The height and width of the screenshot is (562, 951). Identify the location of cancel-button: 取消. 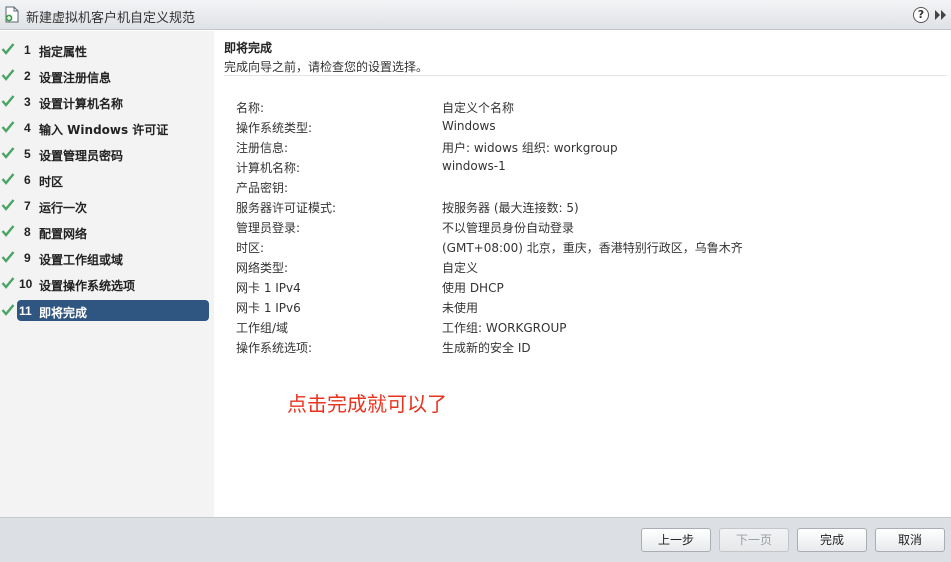
(910, 540).